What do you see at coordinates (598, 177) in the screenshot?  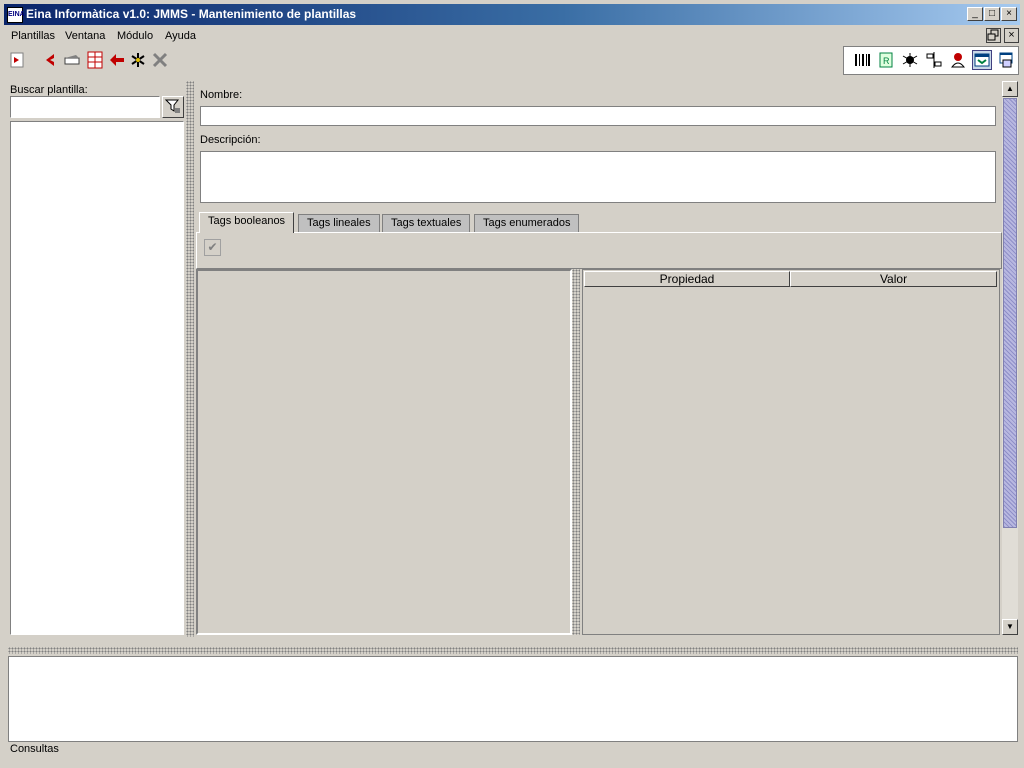 I see `descripcion-input` at bounding box center [598, 177].